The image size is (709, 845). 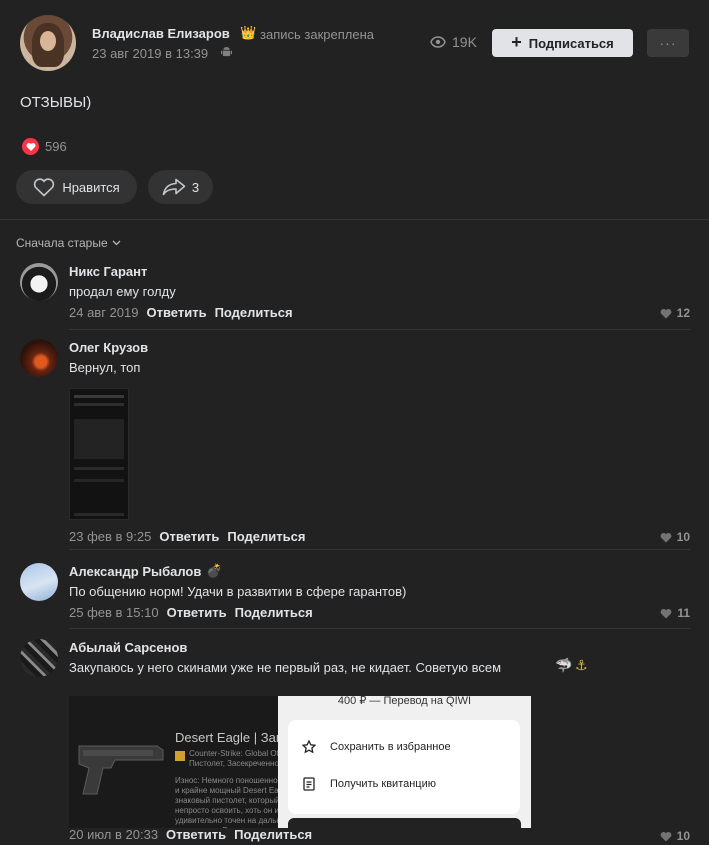 I want to click on csgo-icon, so click(x=180, y=756).